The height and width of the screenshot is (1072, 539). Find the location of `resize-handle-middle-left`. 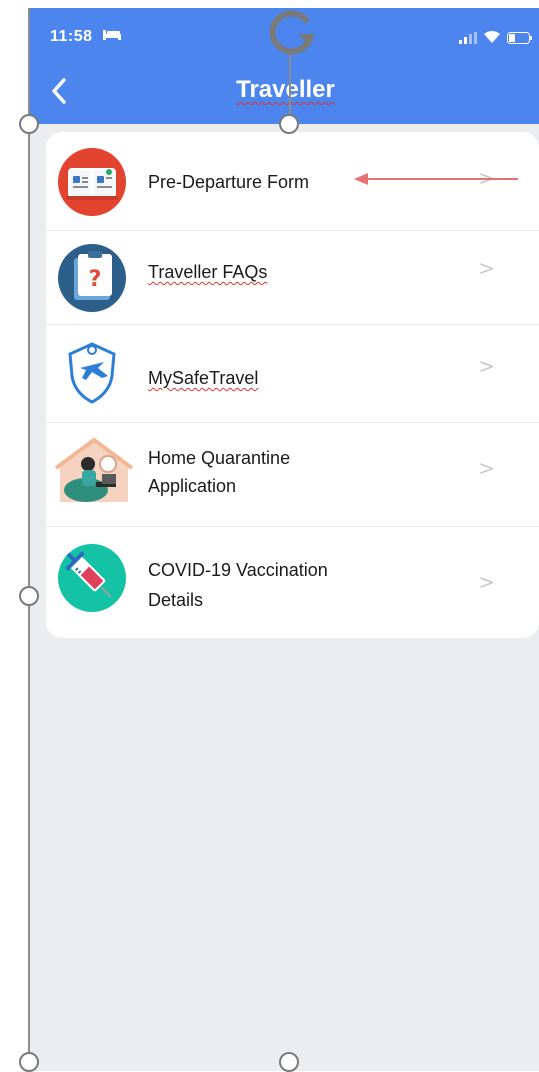

resize-handle-middle-left is located at coordinates (29, 596).